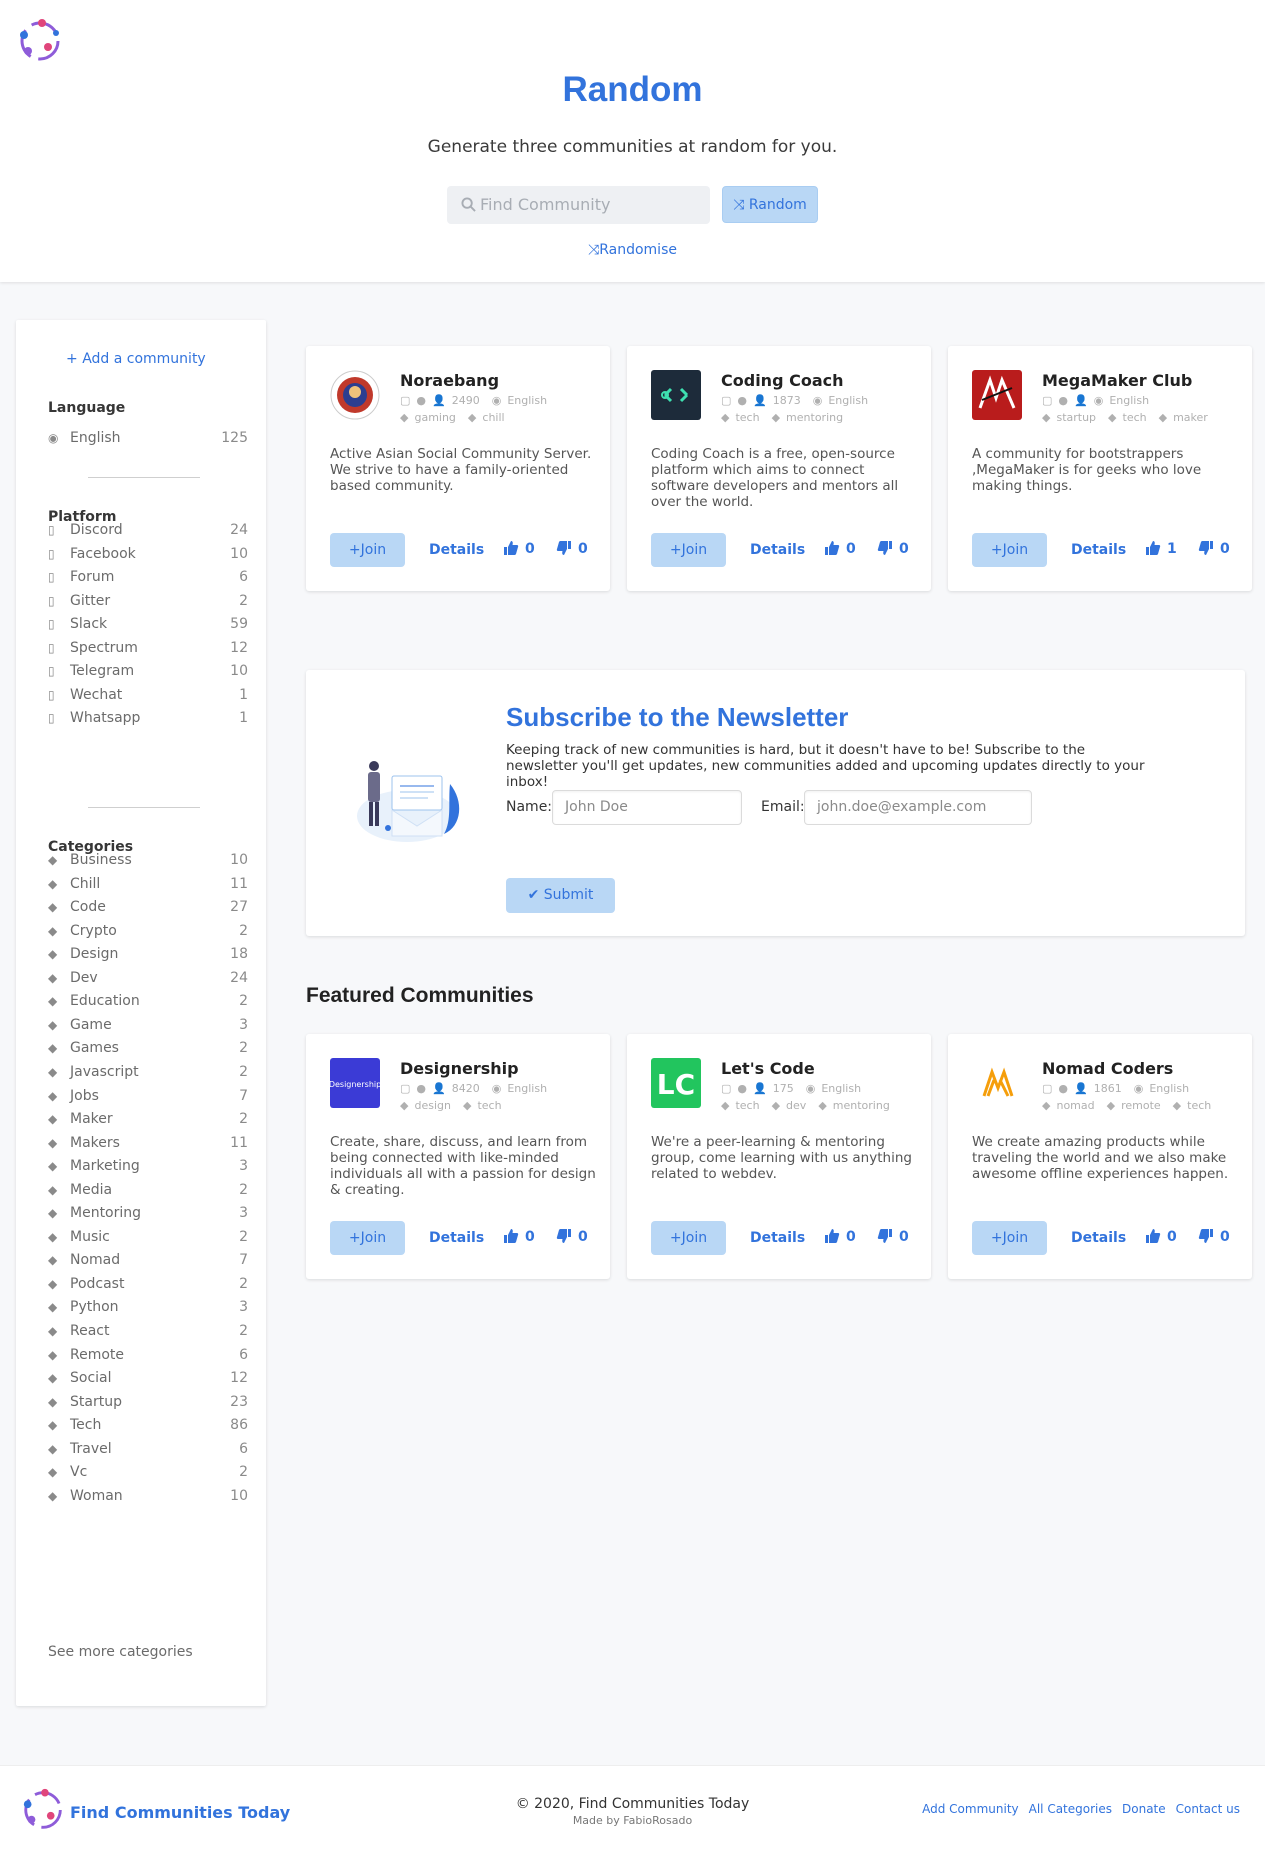  Describe the element at coordinates (148, 1498) in the screenshot. I see `sidebar-item-woman: ◆ Woman 10` at that location.